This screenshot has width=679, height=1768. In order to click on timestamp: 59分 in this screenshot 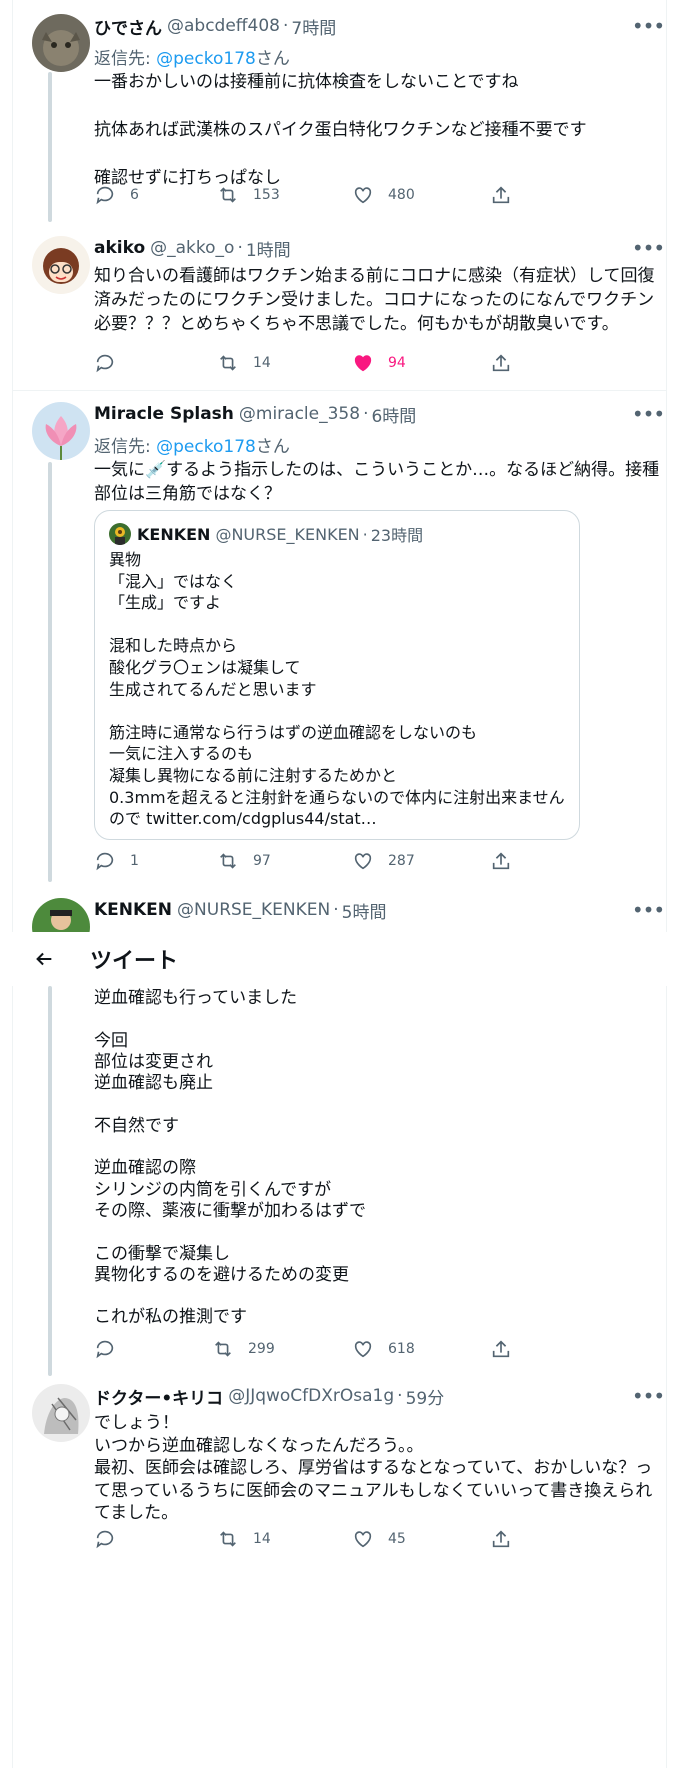, I will do `click(425, 1396)`.